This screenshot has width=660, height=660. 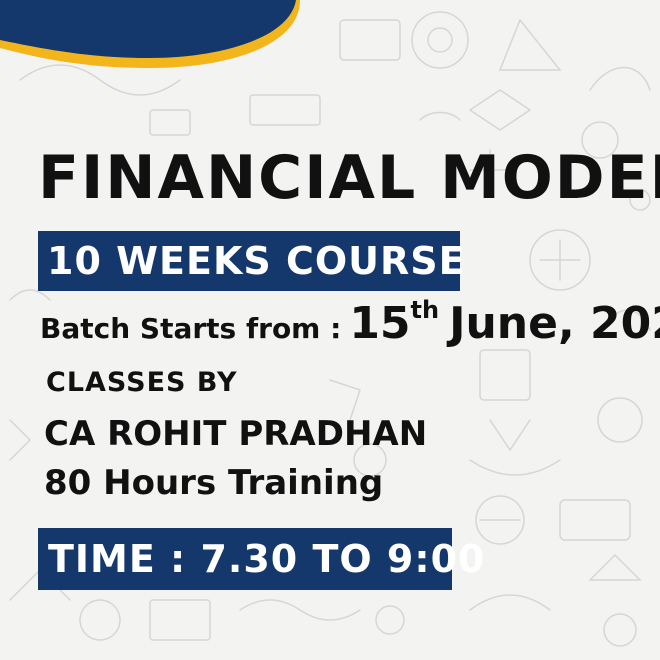 What do you see at coordinates (554, 323) in the screenshot?
I see `batch-start-month-year: June, 202` at bounding box center [554, 323].